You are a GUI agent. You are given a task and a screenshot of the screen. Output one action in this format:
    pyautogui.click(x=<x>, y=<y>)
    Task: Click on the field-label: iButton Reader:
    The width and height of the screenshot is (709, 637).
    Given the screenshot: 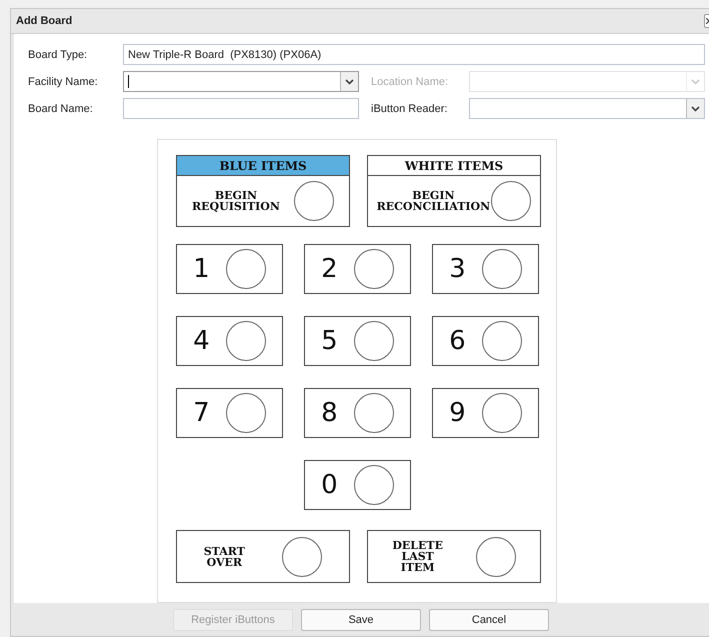 What is the action you would take?
    pyautogui.click(x=409, y=108)
    